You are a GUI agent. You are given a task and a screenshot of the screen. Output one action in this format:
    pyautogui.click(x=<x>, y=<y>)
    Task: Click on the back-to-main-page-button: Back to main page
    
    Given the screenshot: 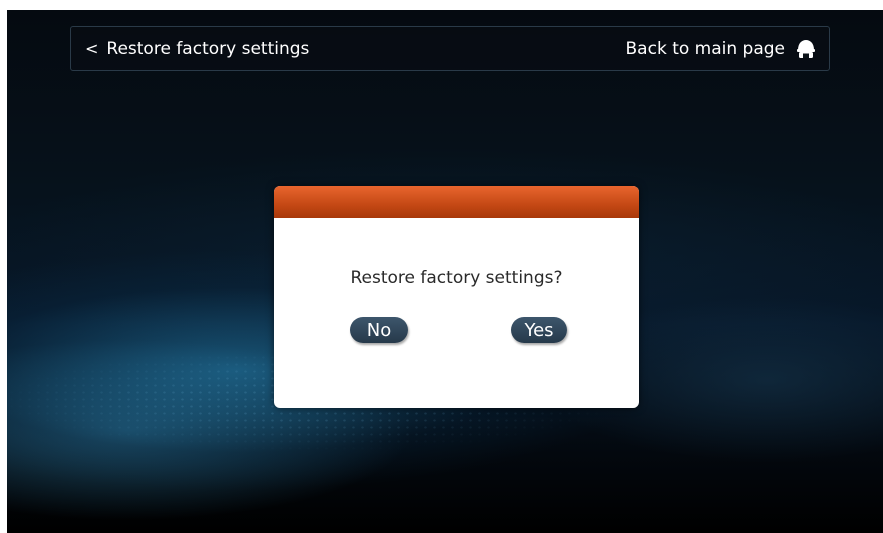 What is the action you would take?
    pyautogui.click(x=721, y=48)
    